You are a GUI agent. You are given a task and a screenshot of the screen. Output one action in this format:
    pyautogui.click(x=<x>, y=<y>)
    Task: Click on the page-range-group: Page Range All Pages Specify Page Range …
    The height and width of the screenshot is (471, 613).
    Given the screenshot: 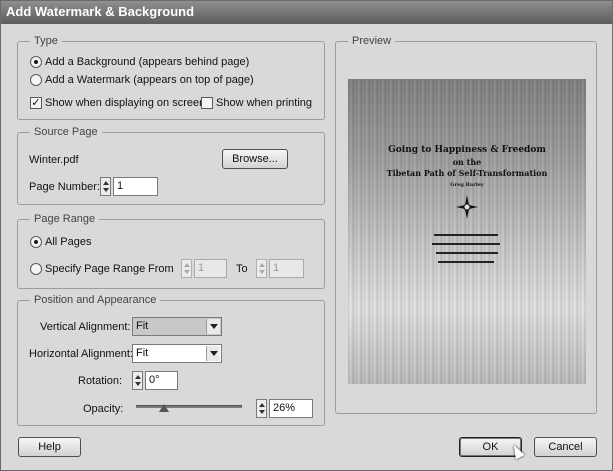 What is the action you would take?
    pyautogui.click(x=171, y=251)
    